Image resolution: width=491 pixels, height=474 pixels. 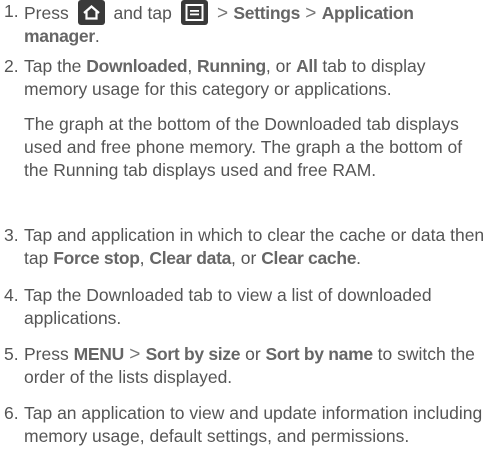 What do you see at coordinates (91, 12) in the screenshot?
I see `home-icon` at bounding box center [91, 12].